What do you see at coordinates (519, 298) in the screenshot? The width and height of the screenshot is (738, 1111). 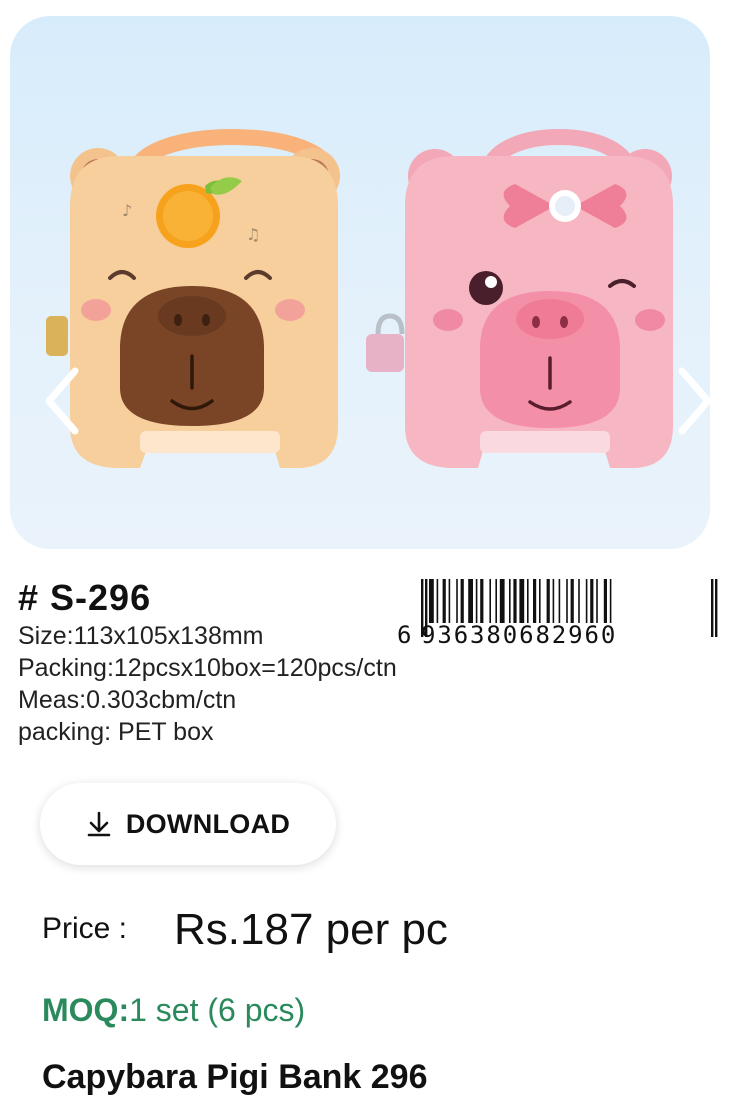 I see `pig-bank-illustration` at bounding box center [519, 298].